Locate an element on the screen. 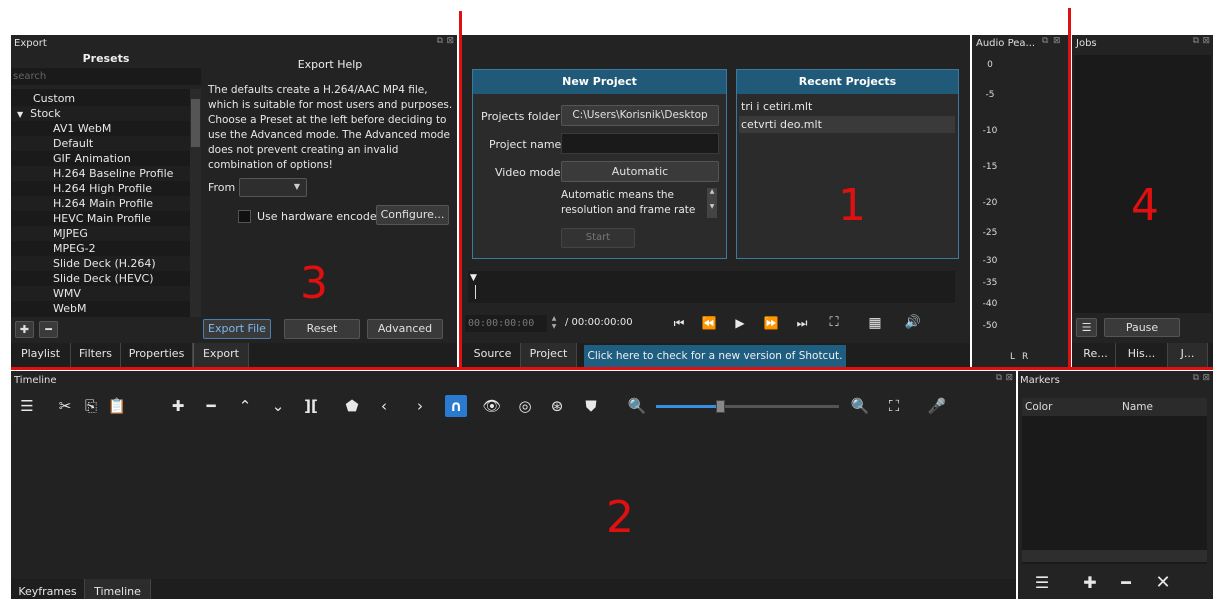 The width and height of the screenshot is (1213, 605). pause-button: Pause is located at coordinates (1142, 327).